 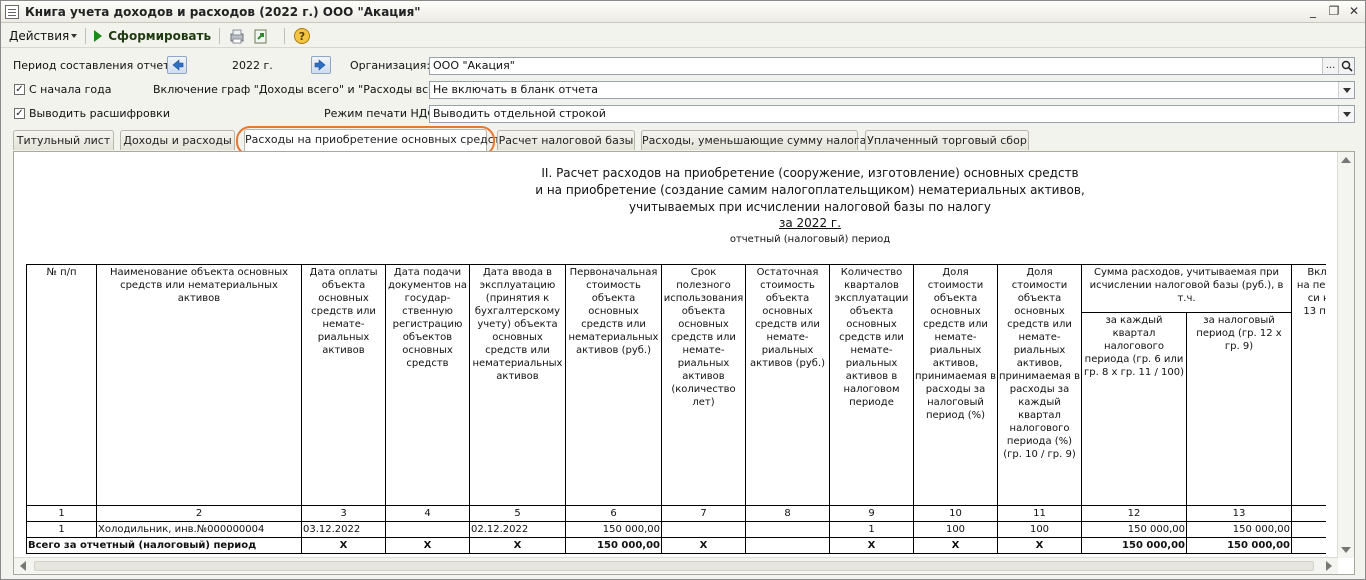 I want to click on cell-per-quarter: 150 000,00, so click(x=1134, y=529).